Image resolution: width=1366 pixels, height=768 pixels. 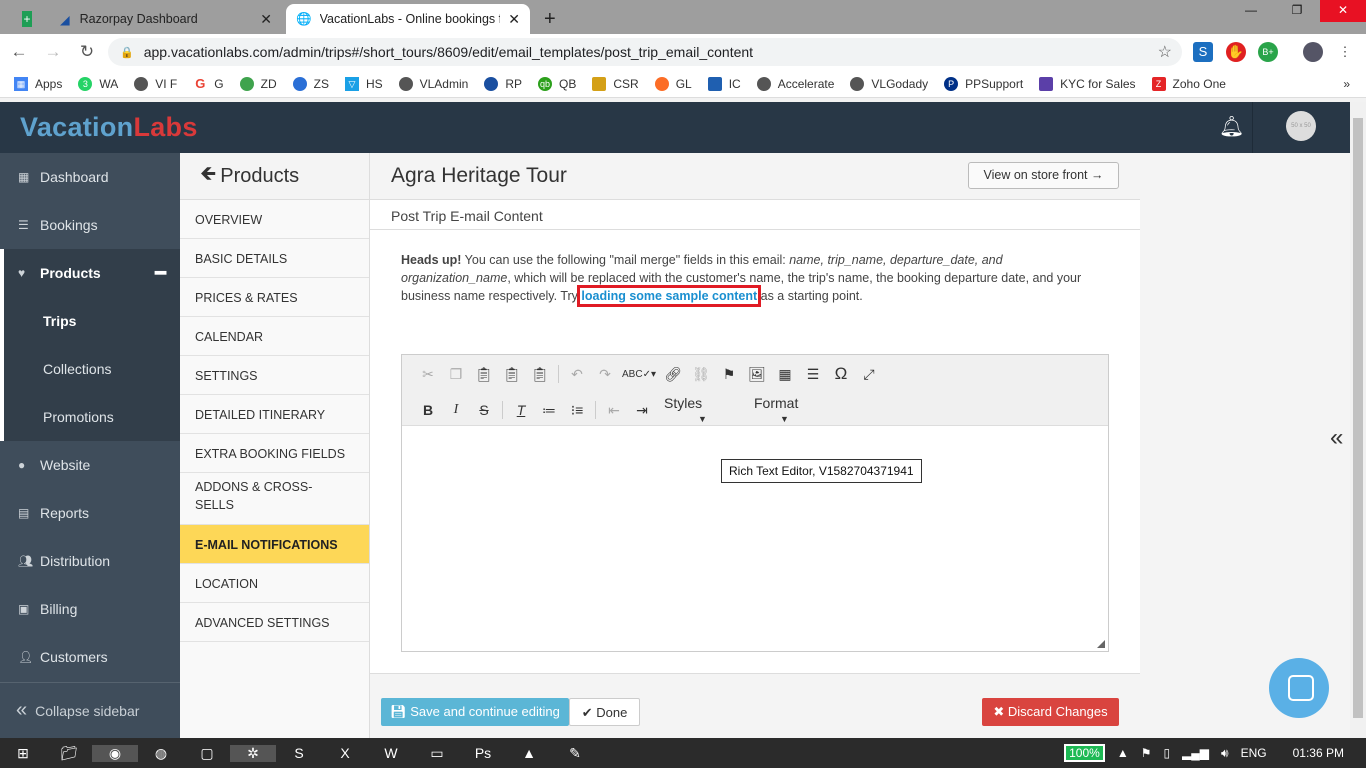 I want to click on sheets-pinned-tab: +, so click(x=27, y=19).